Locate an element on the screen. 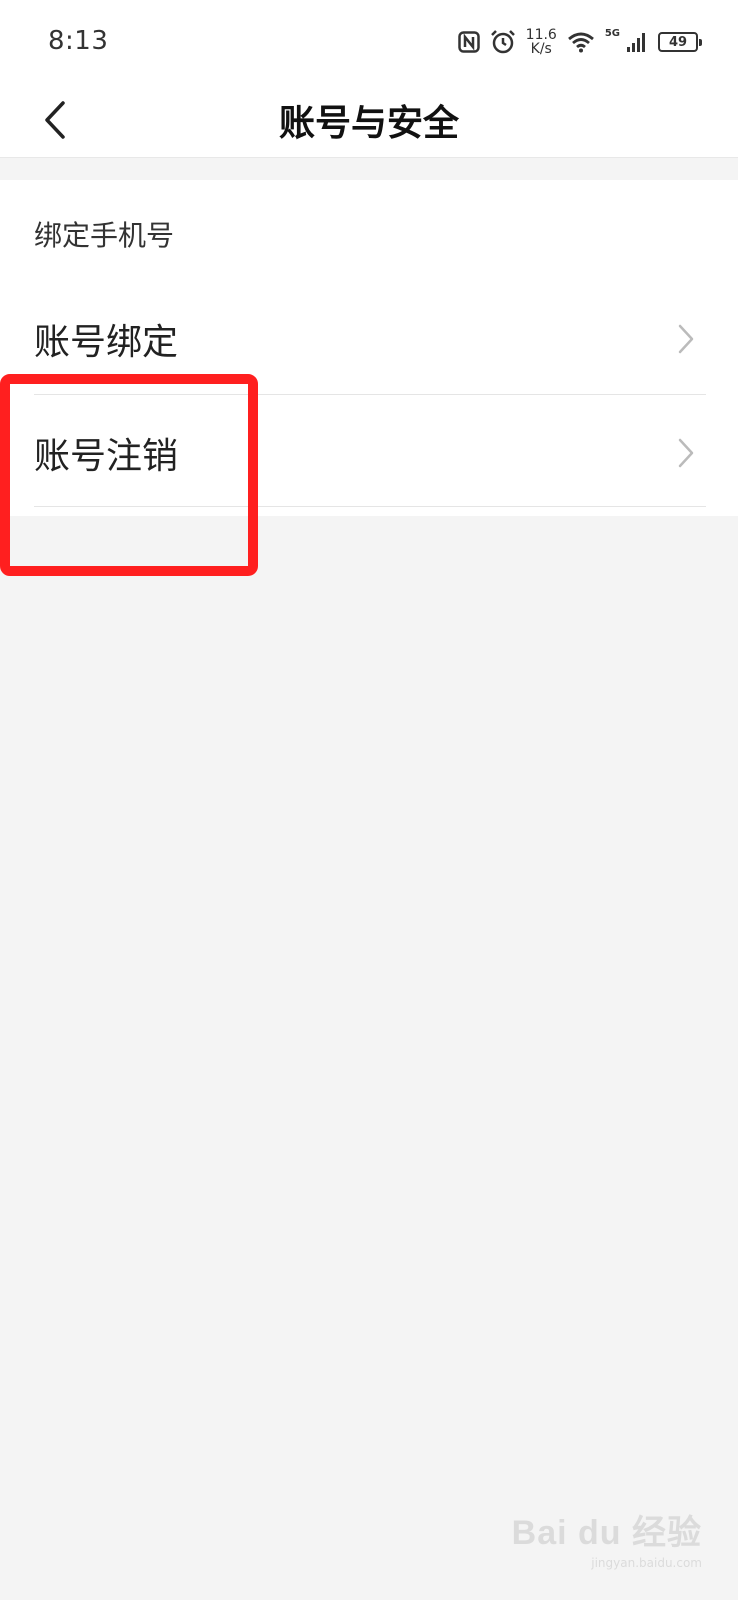 This screenshot has height=1600, width=738. battery-icon: 49 is located at coordinates (680, 42).